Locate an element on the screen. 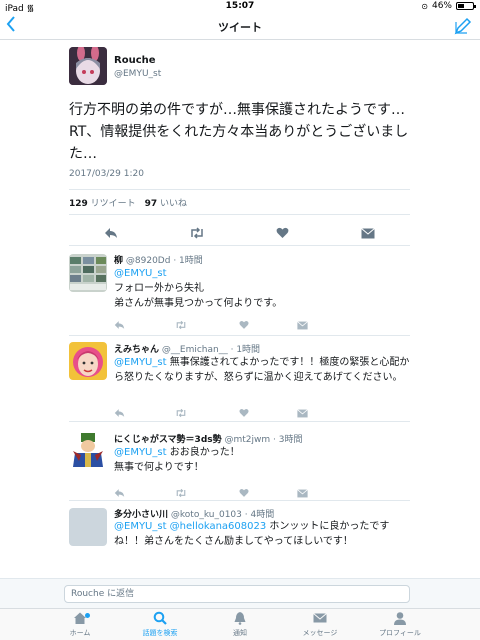  reply-text: @EMYU_st フォロー外から失礼 弟さんが無事見つかって何よりです。 is located at coordinates (264, 288).